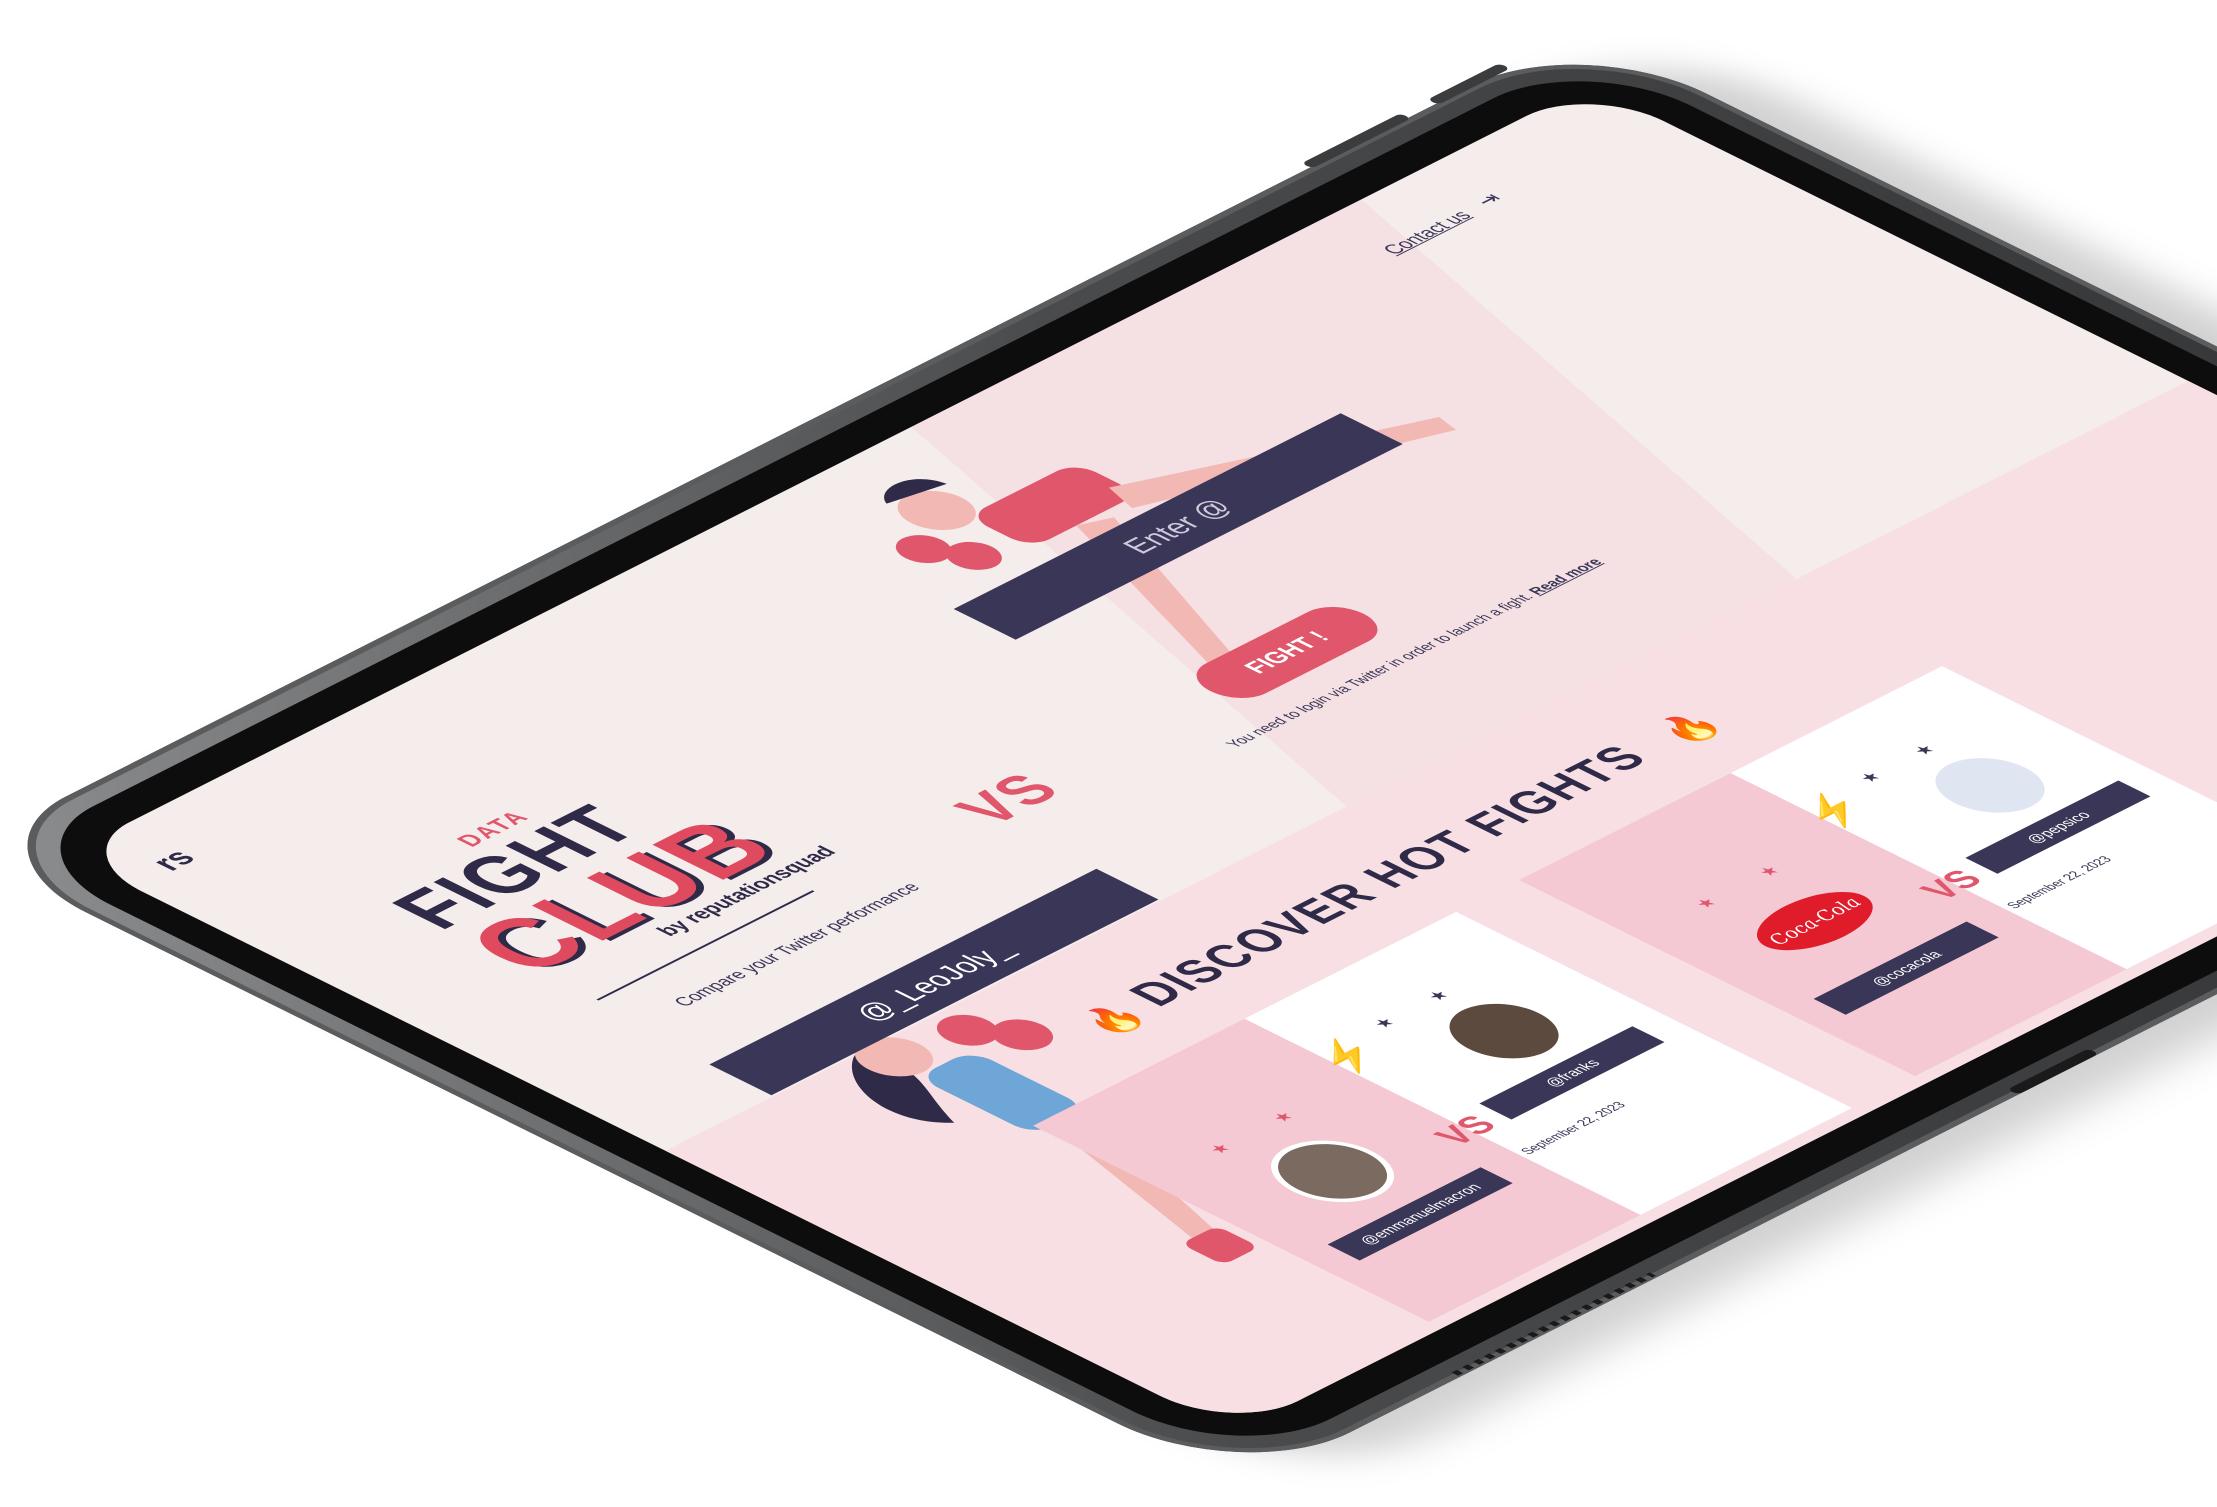  Describe the element at coordinates (614, 873) in the screenshot. I see `data-fight-club-logo: DATA FIGHT CLUB by reputationsquad` at that location.